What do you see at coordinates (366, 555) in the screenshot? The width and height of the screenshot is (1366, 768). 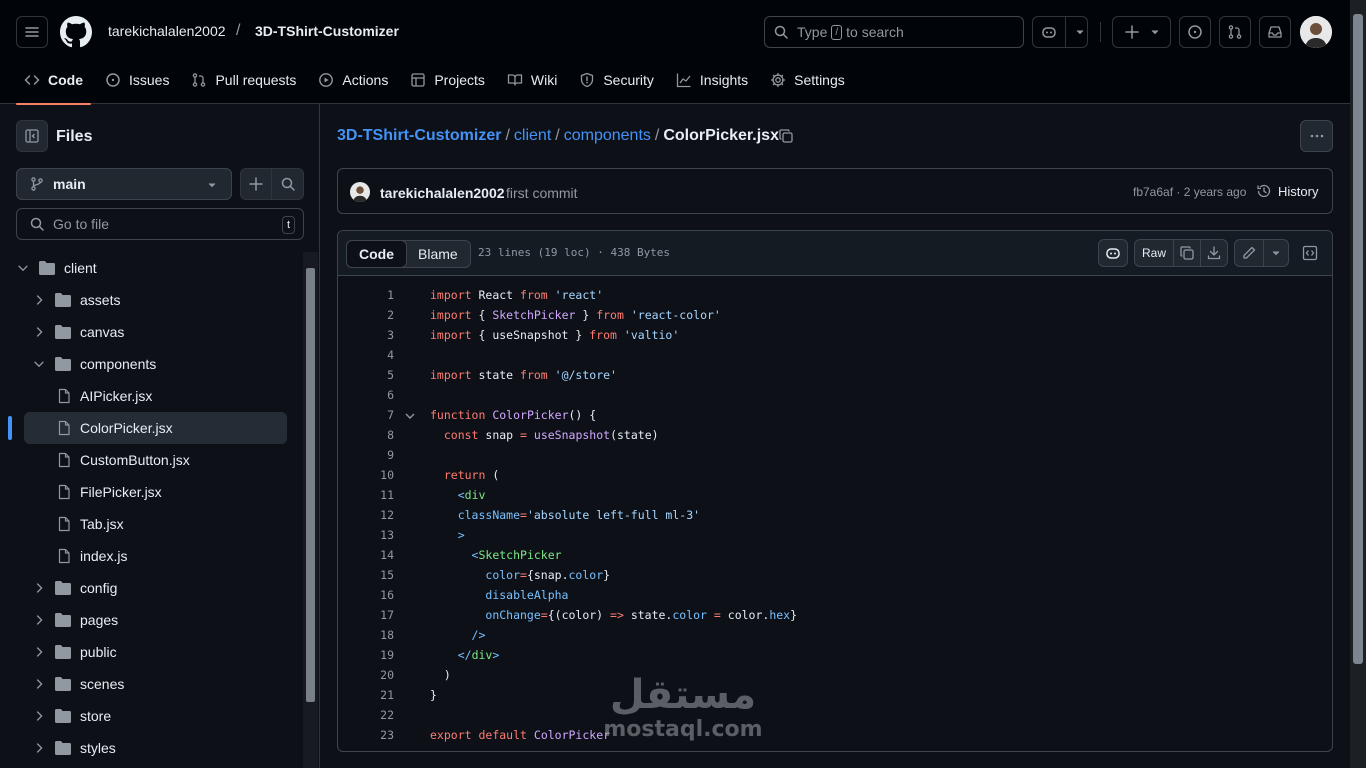 I see `line-number: 14` at bounding box center [366, 555].